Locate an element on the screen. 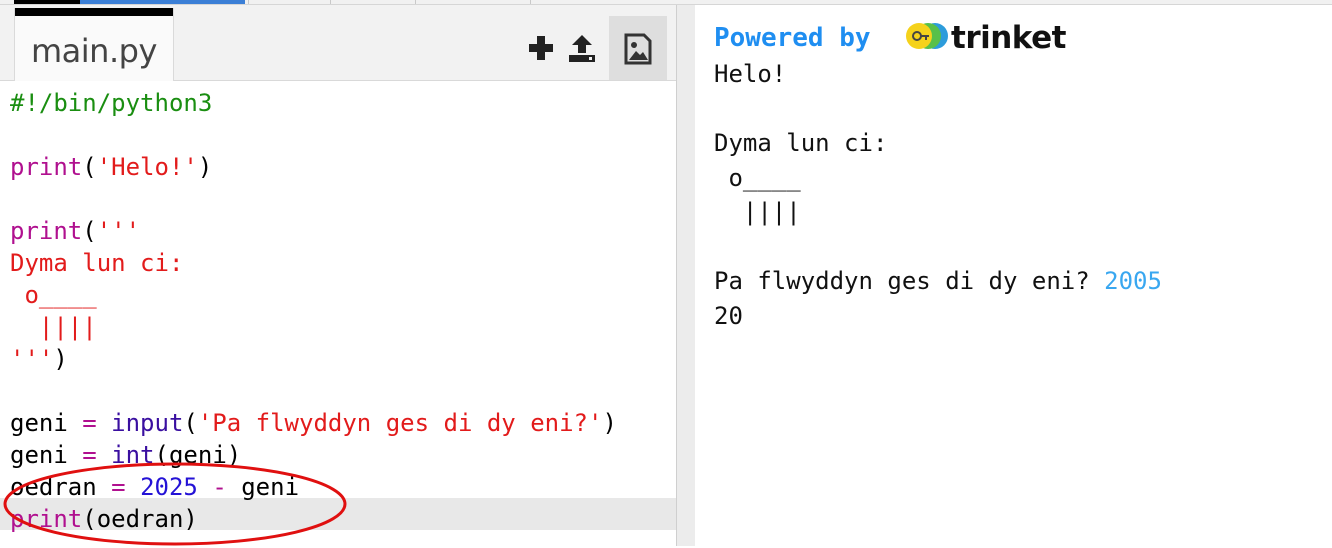  trinket-logo-icon is located at coordinates (927, 36).